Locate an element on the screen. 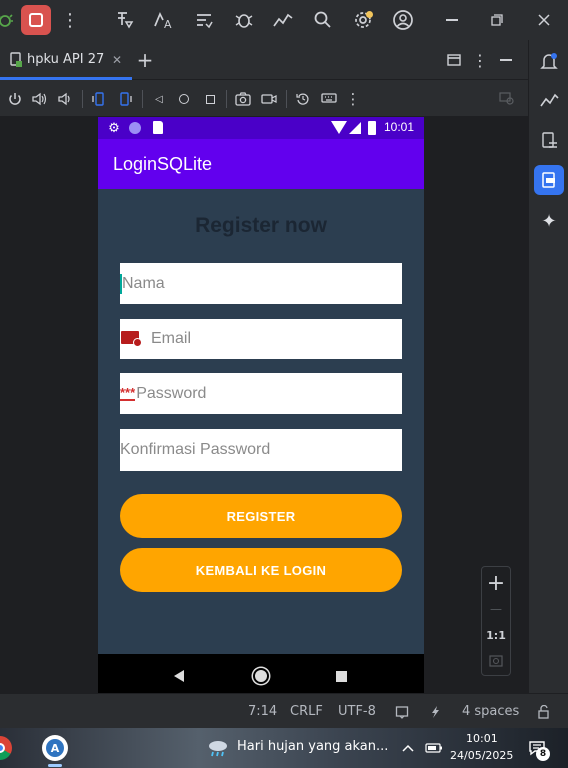 Image resolution: width=568 pixels, height=768 pixels. nav-recents-icon is located at coordinates (341, 676).